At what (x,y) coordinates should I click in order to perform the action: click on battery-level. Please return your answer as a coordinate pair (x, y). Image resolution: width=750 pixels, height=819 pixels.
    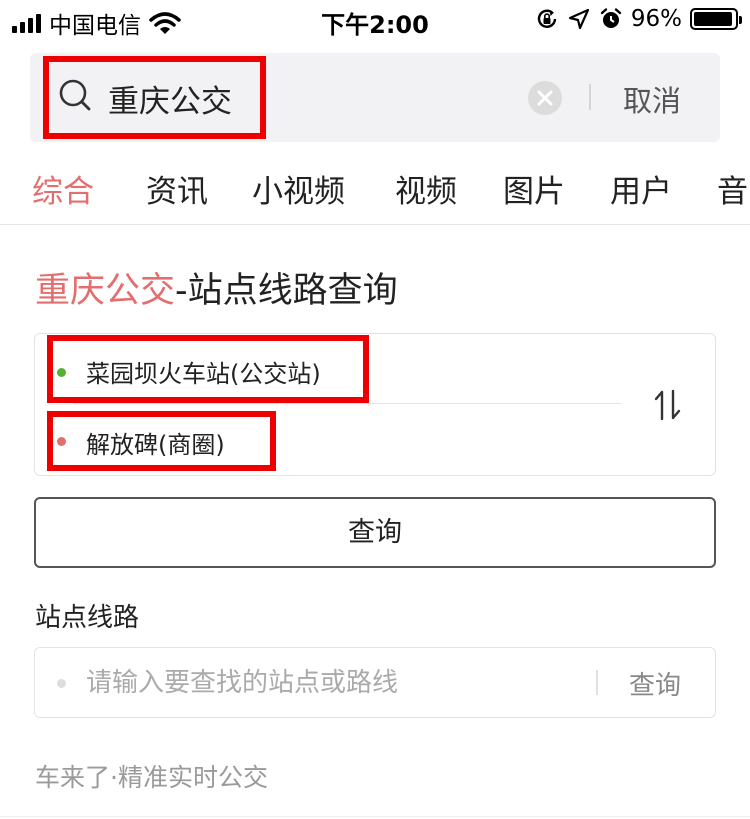
    Looking at the image, I should click on (713, 19).